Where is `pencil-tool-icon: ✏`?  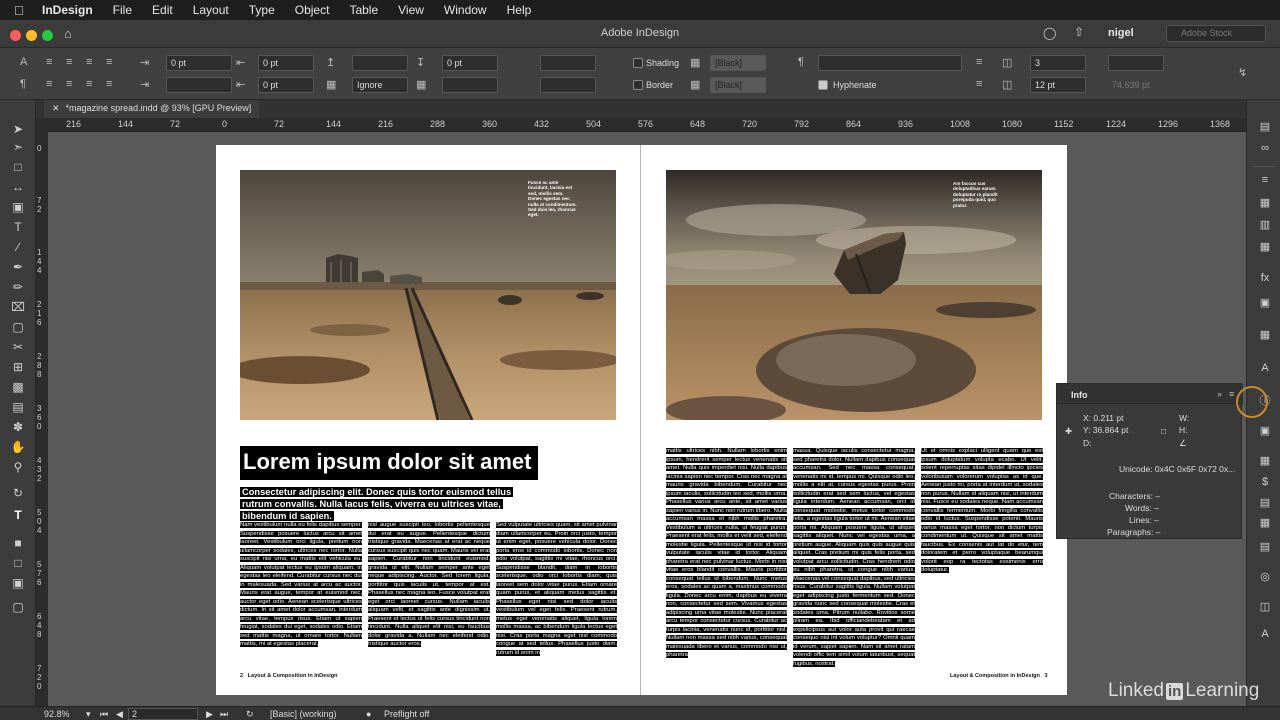 pencil-tool-icon: ✏ is located at coordinates (18, 287).